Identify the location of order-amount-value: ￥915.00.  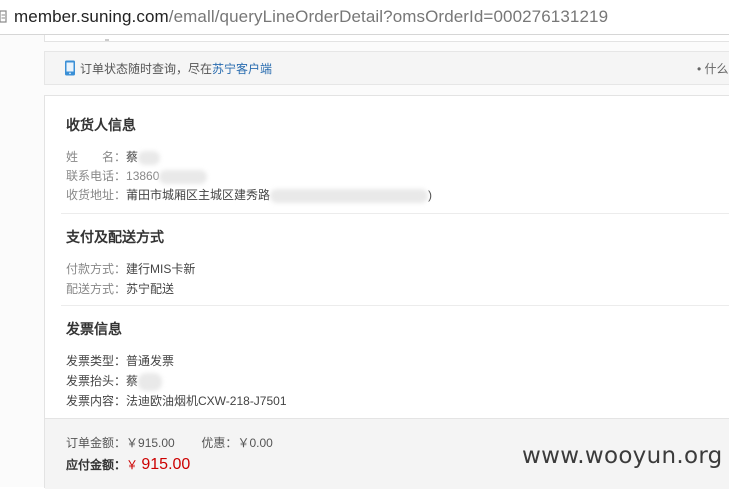
(150, 443).